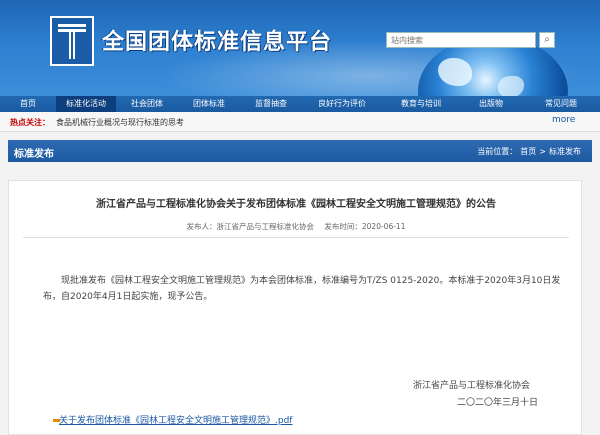 This screenshot has width=600, height=435. I want to click on article-meta: 发布人：浙江省产品与工程标准化协会 发布时间：2020-06-11, so click(296, 226).